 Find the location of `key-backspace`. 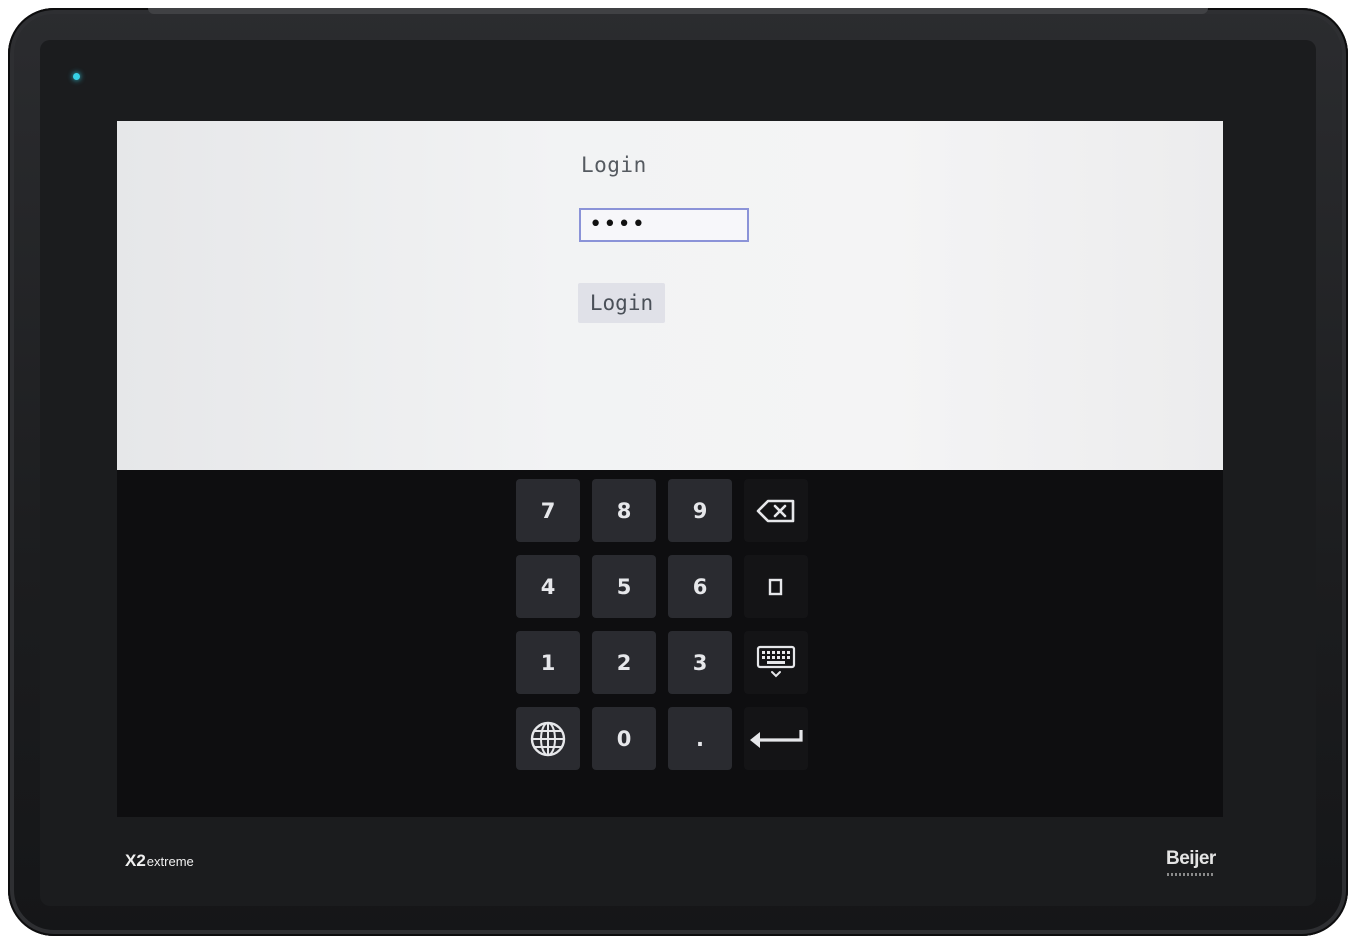

key-backspace is located at coordinates (776, 510).